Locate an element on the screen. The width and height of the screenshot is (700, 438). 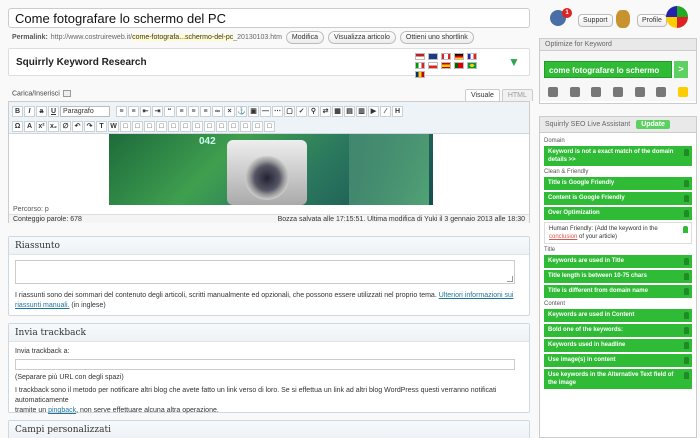
camera-icon is located at coordinates (553, 92).